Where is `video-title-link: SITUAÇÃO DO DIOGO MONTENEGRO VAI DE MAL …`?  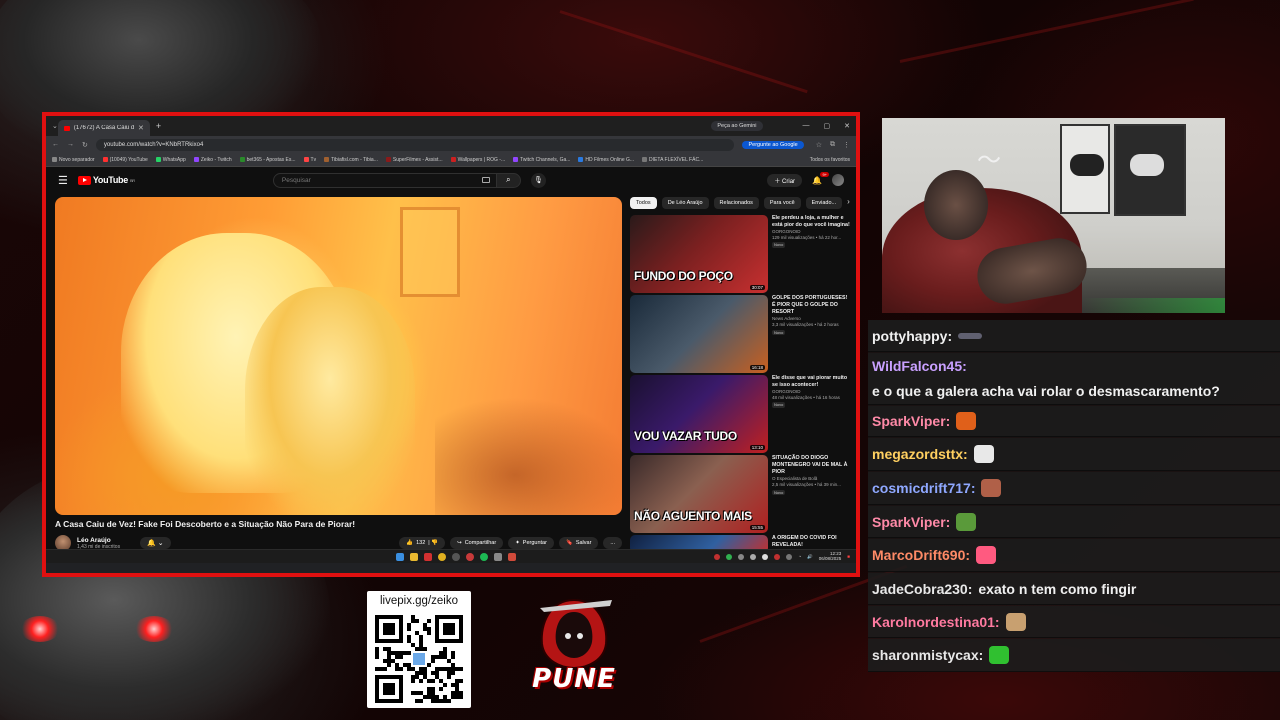 video-title-link: SITUAÇÃO DO DIOGO MONTENEGRO VAI DE MAL … is located at coordinates (812, 465).